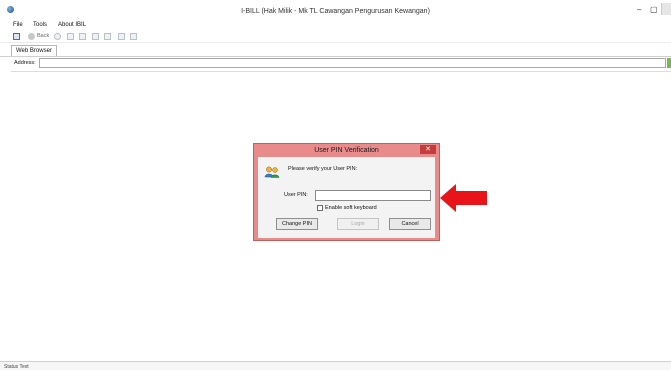  Describe the element at coordinates (666, 9) in the screenshot. I see `window-close-button` at that location.